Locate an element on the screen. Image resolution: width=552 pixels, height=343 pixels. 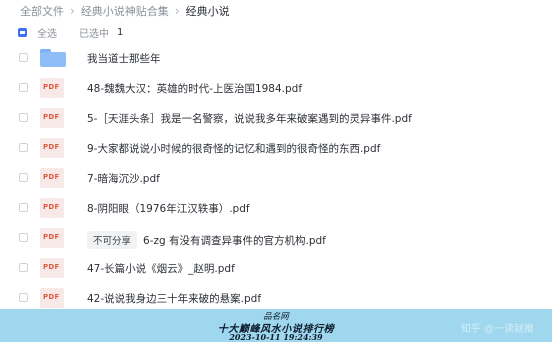
select-all-checkbox is located at coordinates (22, 32).